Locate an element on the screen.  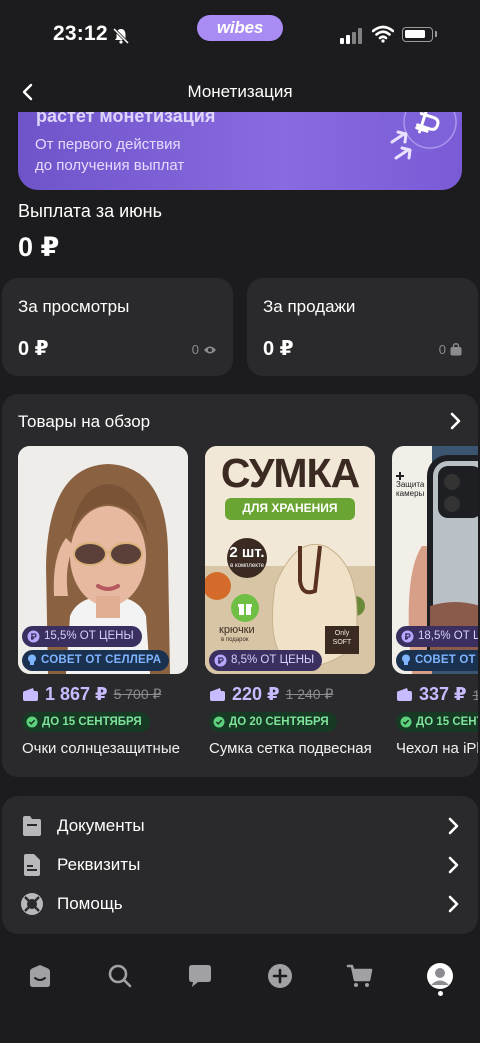
page-title: Монетизация is located at coordinates (240, 91).